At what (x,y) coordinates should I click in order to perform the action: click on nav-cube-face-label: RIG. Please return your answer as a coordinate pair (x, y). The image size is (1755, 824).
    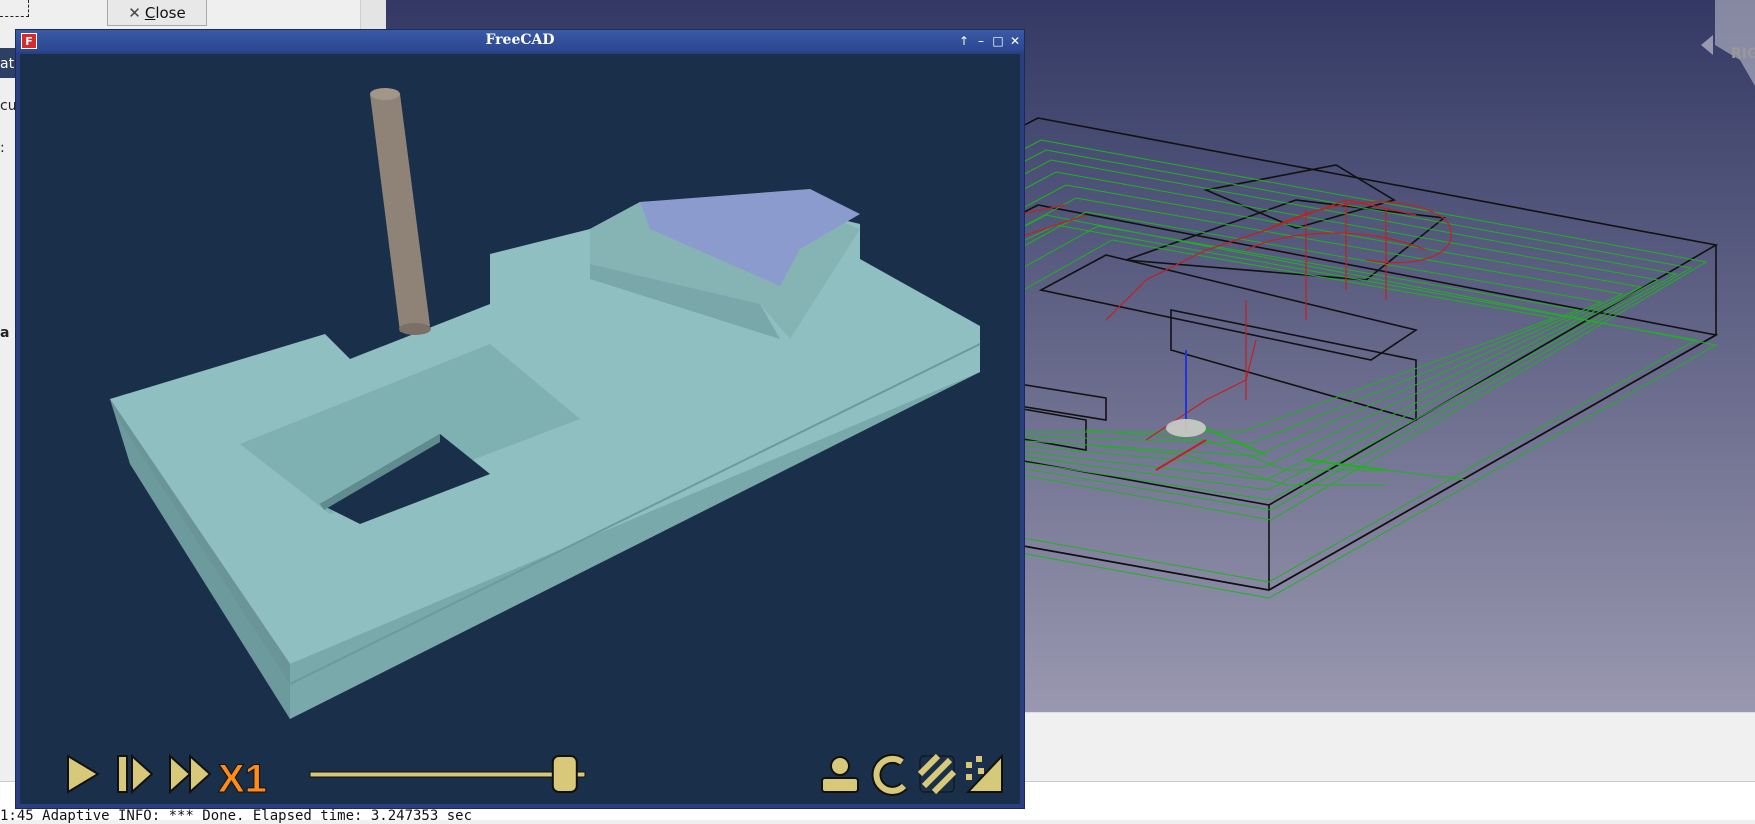
    Looking at the image, I should click on (1743, 54).